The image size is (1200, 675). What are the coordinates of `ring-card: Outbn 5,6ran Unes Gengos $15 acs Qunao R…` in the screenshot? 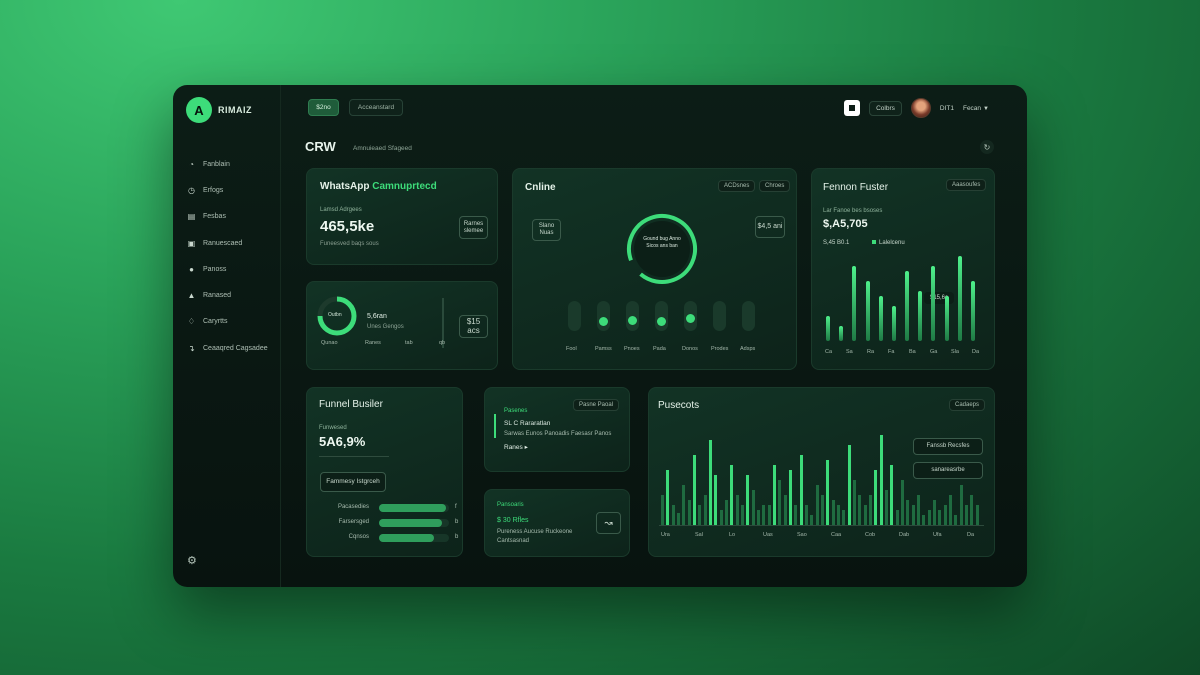 It's located at (402, 325).